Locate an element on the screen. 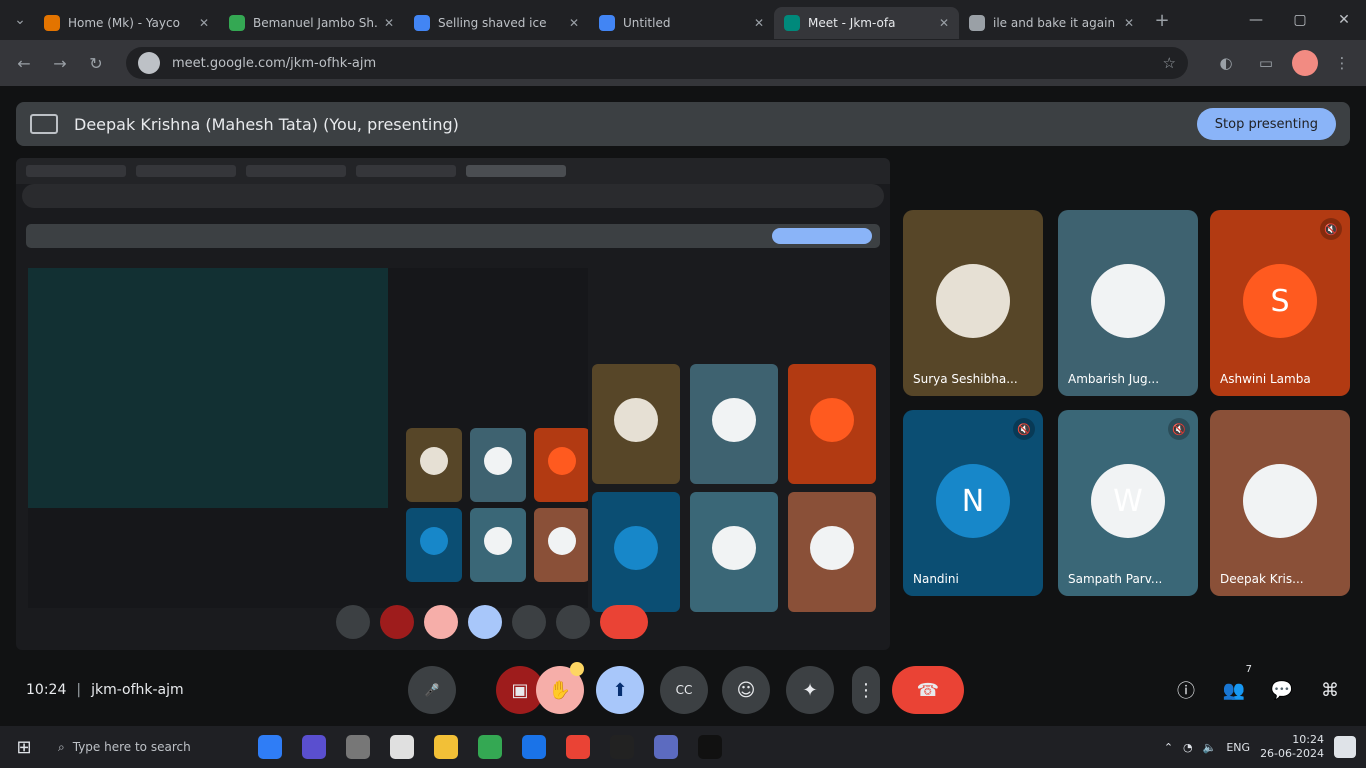 The width and height of the screenshot is (1366, 768). site-info-icon is located at coordinates (149, 63).